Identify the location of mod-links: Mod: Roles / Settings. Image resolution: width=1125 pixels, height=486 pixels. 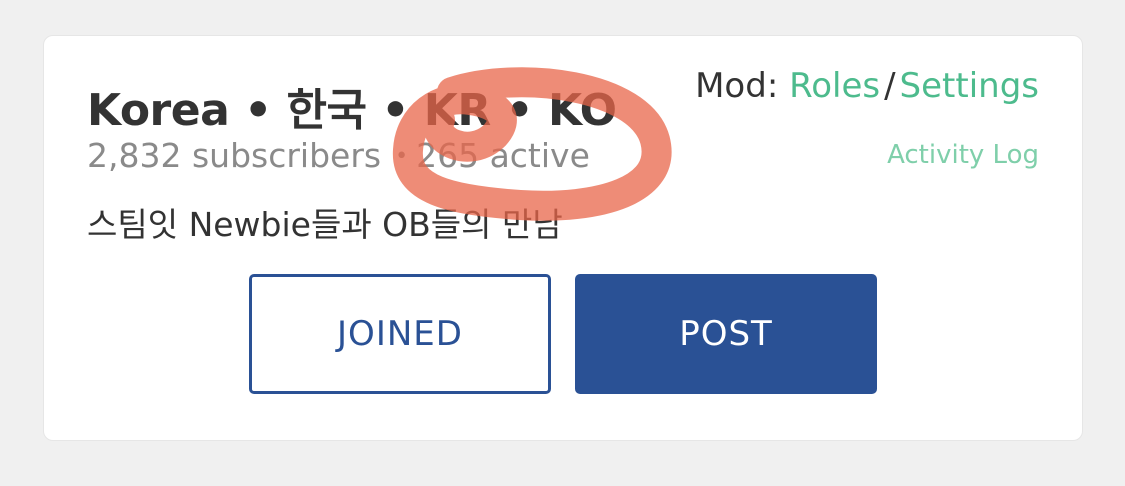
(867, 86).